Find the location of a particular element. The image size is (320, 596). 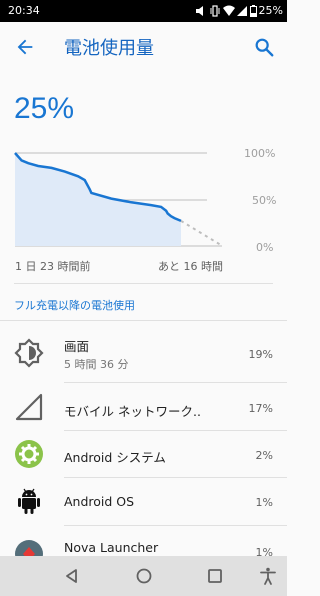

page-title: 電池使用量 is located at coordinates (109, 48).